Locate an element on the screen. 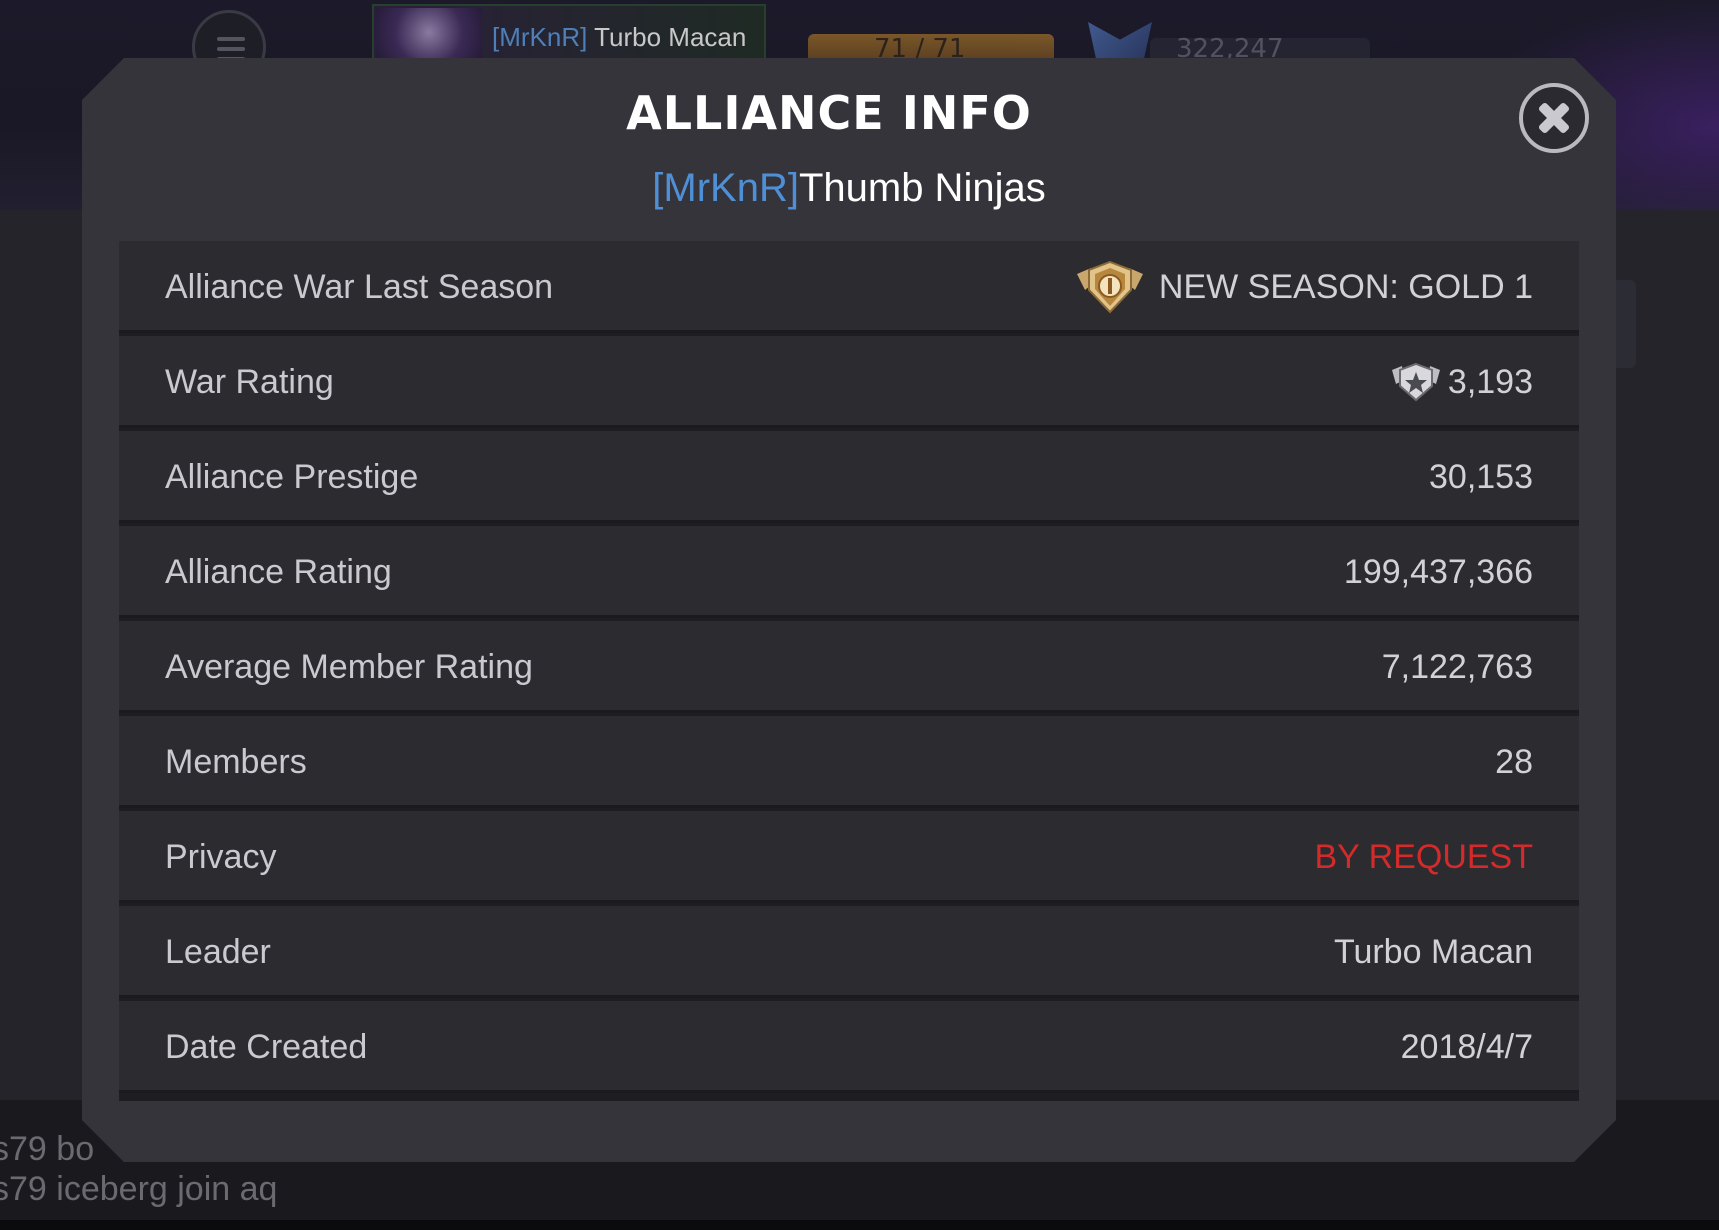 The width and height of the screenshot is (1719, 1230). gold-tier-badge-icon is located at coordinates (1110, 287).